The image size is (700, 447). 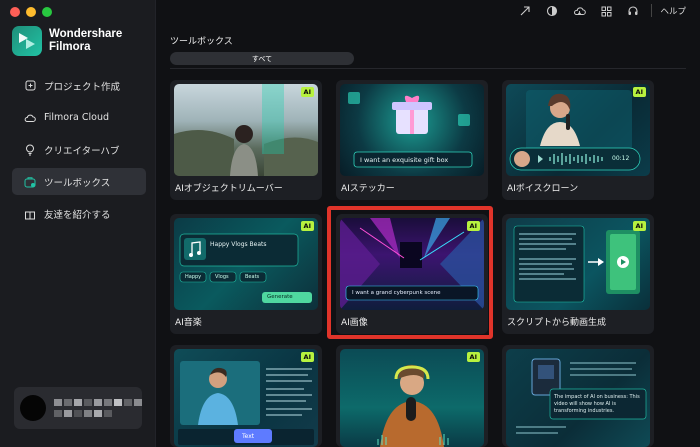 I want to click on upload-icon, so click(x=525, y=11).